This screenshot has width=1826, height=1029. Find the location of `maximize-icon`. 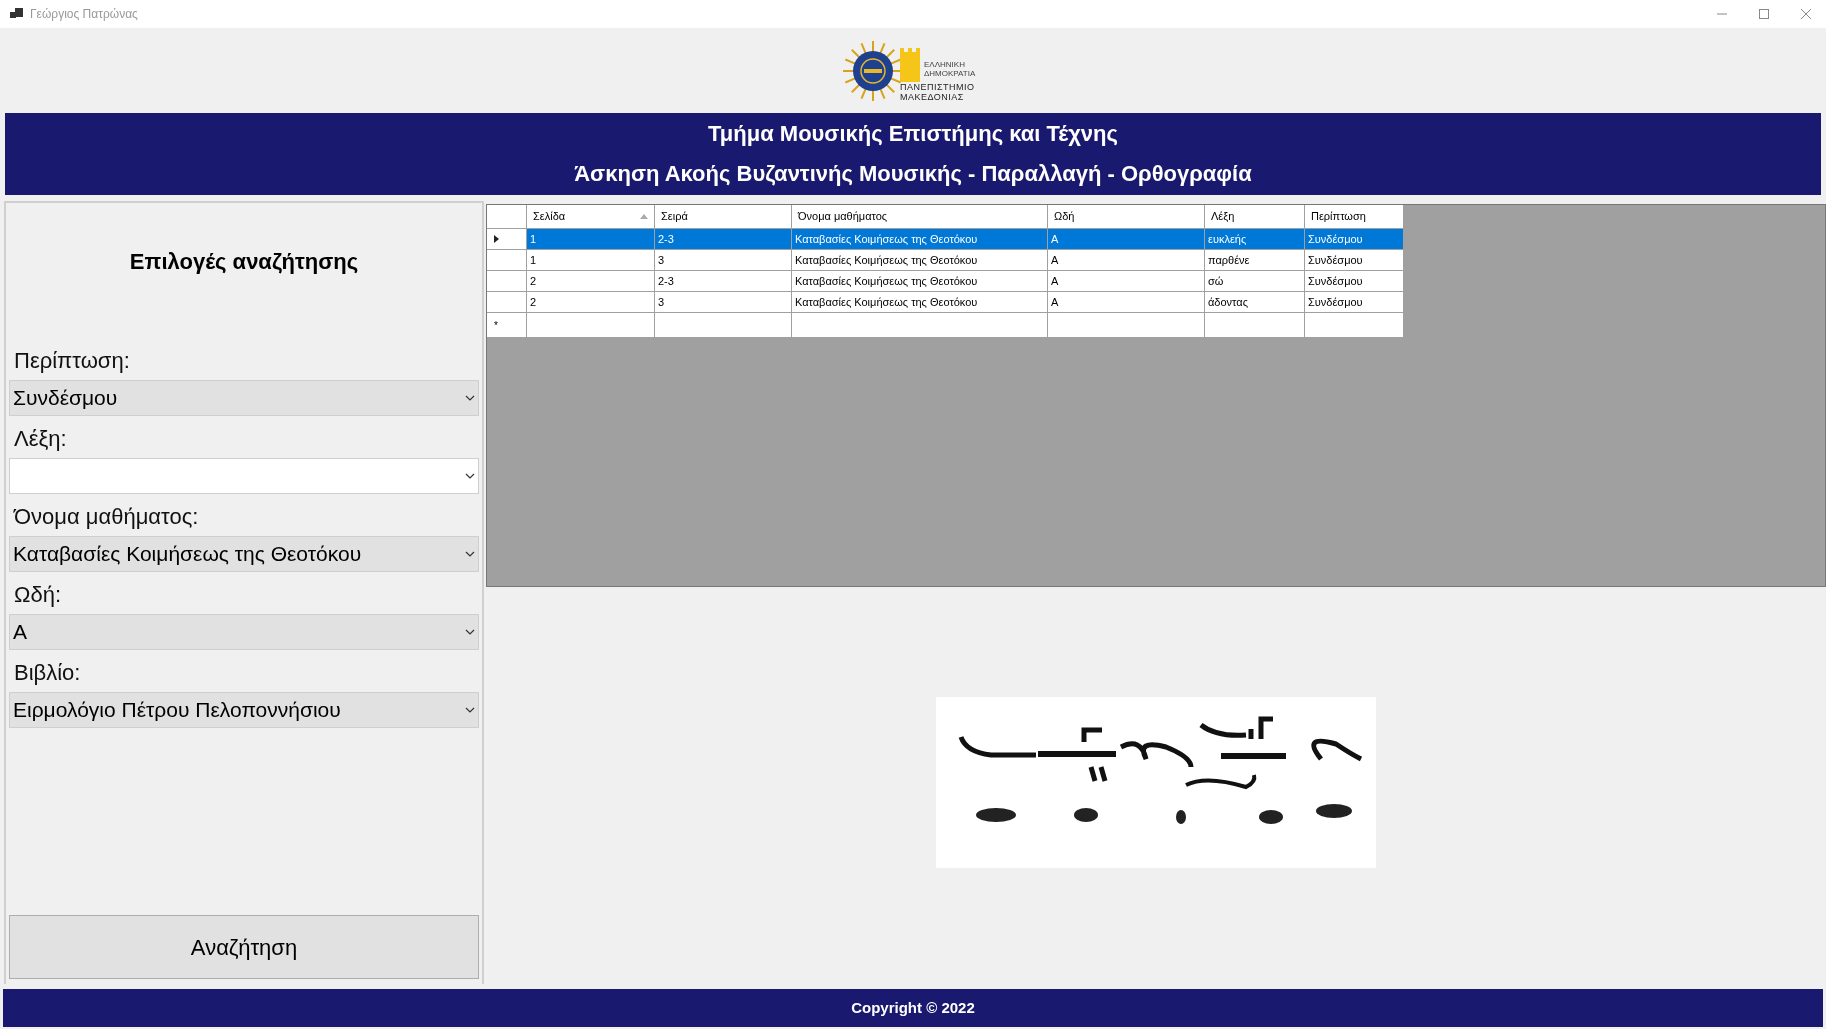

maximize-icon is located at coordinates (1764, 14).